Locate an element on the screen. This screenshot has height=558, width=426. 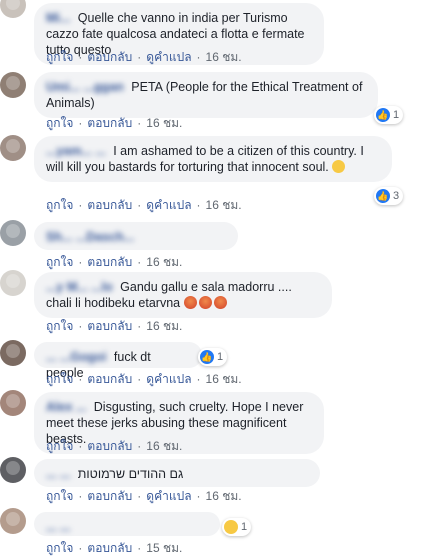
reaction-count: 3 is located at coordinates (396, 196).